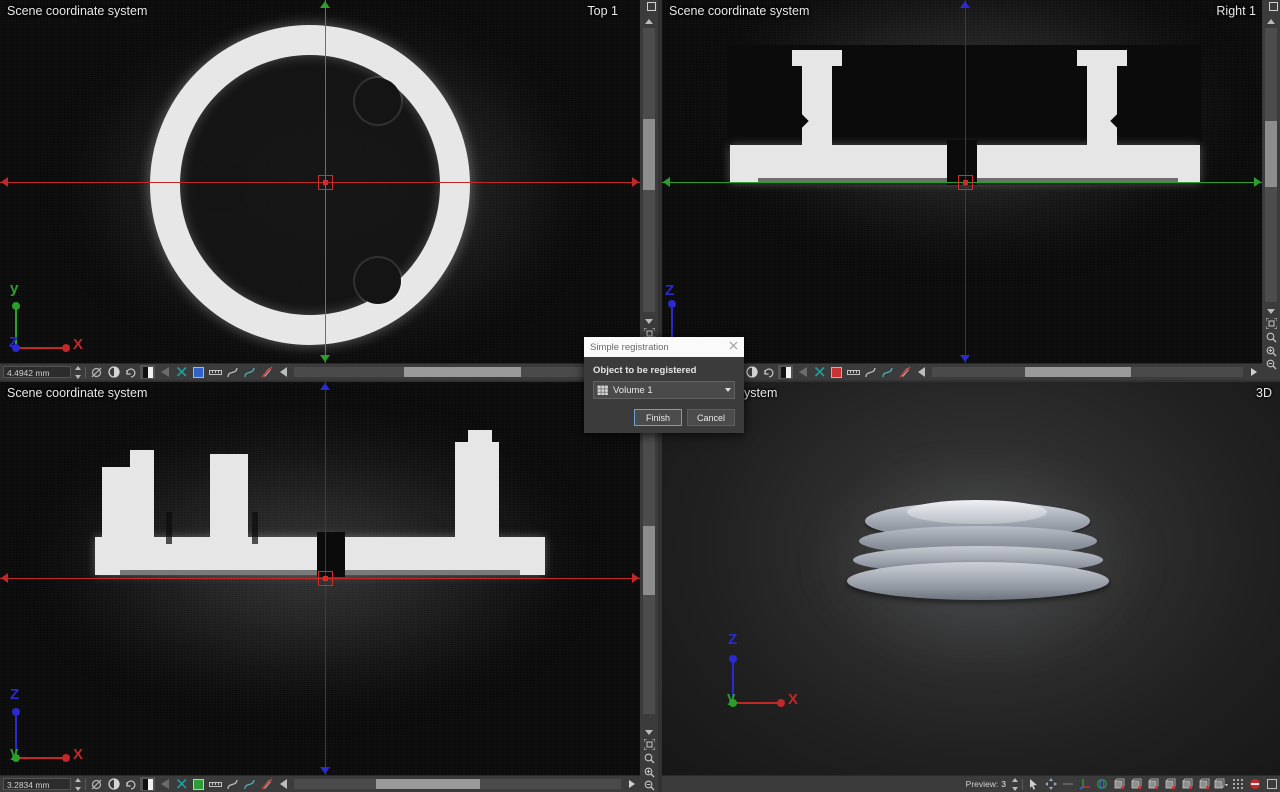 This screenshot has height=792, width=1280. I want to click on box-bottom-icon, so click(1203, 784).